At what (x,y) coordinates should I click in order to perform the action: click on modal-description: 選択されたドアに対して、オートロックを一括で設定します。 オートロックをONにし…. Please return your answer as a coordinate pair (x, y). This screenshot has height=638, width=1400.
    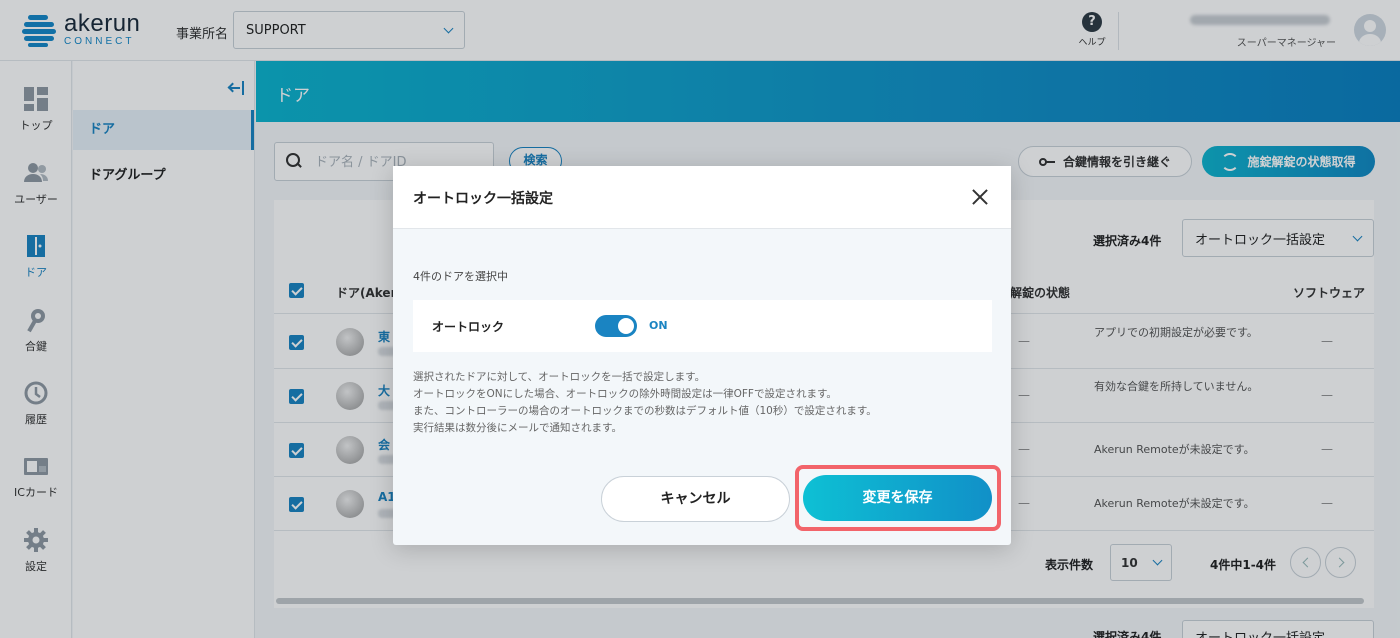
    Looking at the image, I should click on (703, 403).